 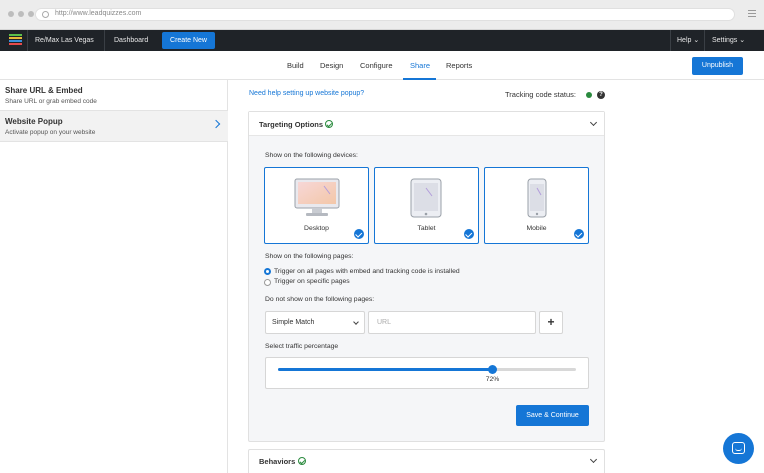 What do you see at coordinates (684, 40) in the screenshot?
I see `help-menu-label: Help` at bounding box center [684, 40].